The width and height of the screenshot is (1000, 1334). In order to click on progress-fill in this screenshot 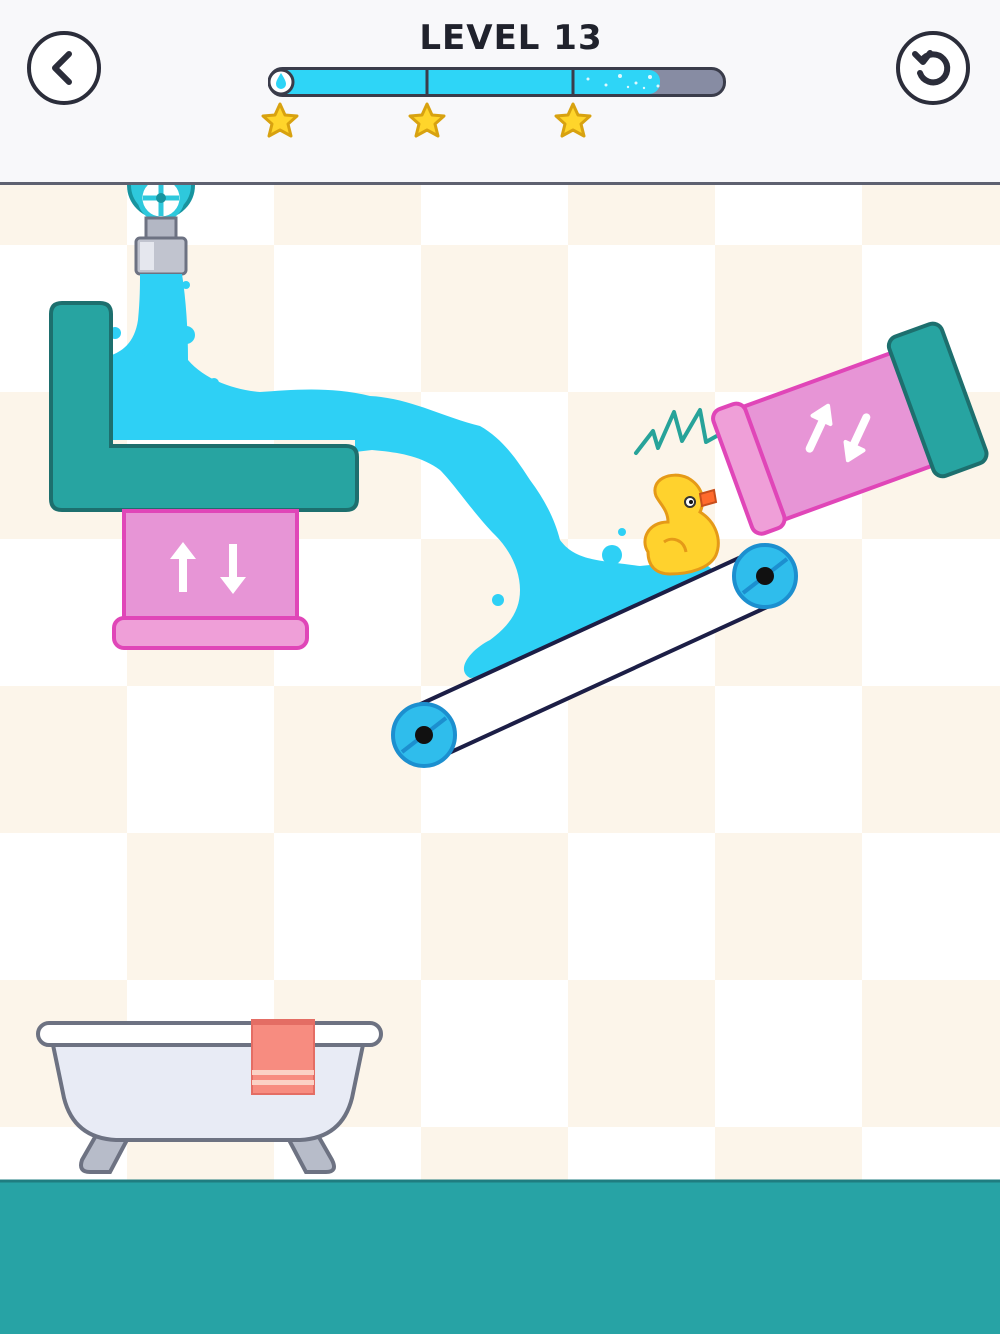, I will do `click(465, 82)`.